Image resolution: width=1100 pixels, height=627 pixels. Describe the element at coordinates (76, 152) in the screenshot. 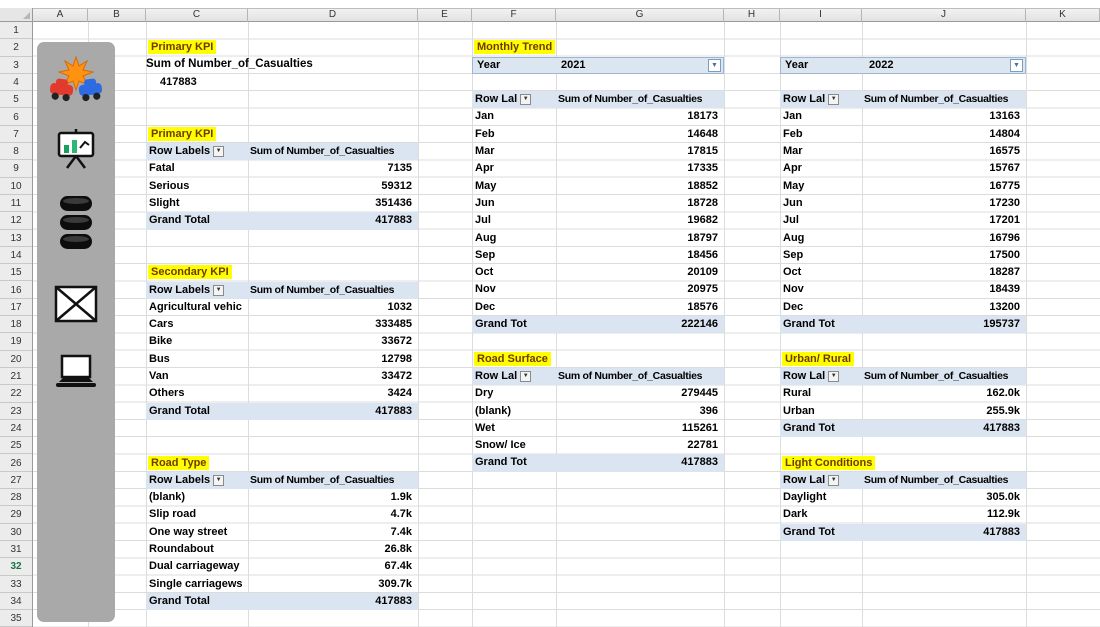

I see `presentation-chart-icon` at that location.